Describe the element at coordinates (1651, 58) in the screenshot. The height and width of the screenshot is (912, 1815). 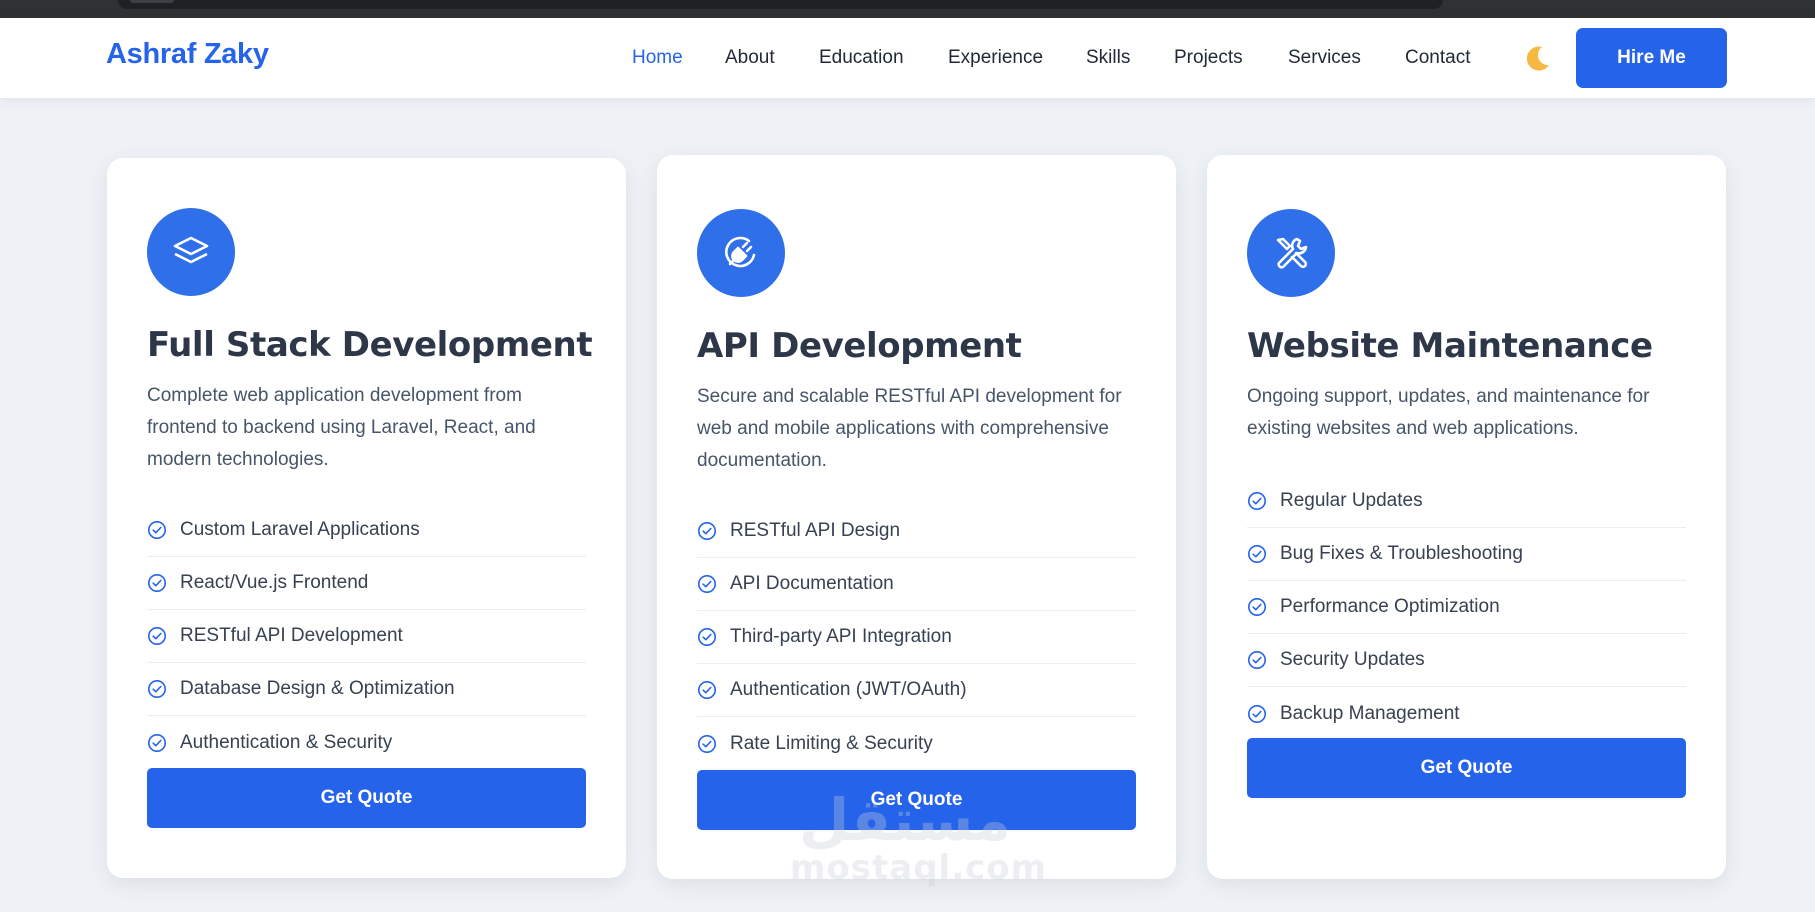
I see `hire-me-button: Hire Me` at that location.